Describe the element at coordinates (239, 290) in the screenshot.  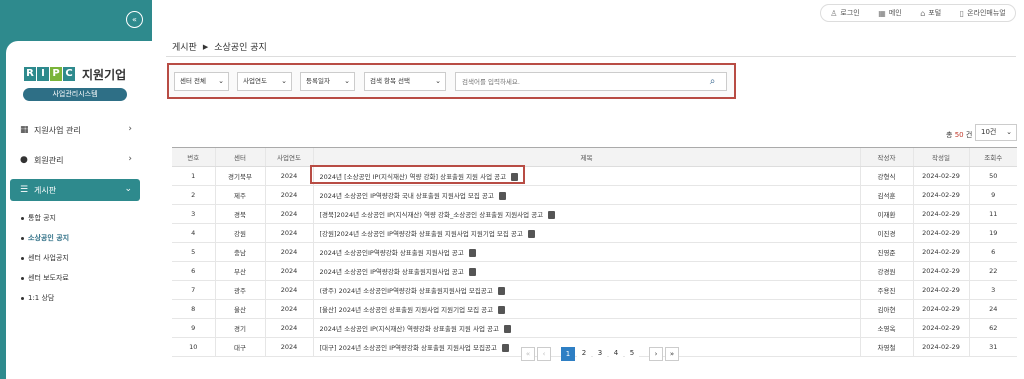
I see `cell-center: 광주` at that location.